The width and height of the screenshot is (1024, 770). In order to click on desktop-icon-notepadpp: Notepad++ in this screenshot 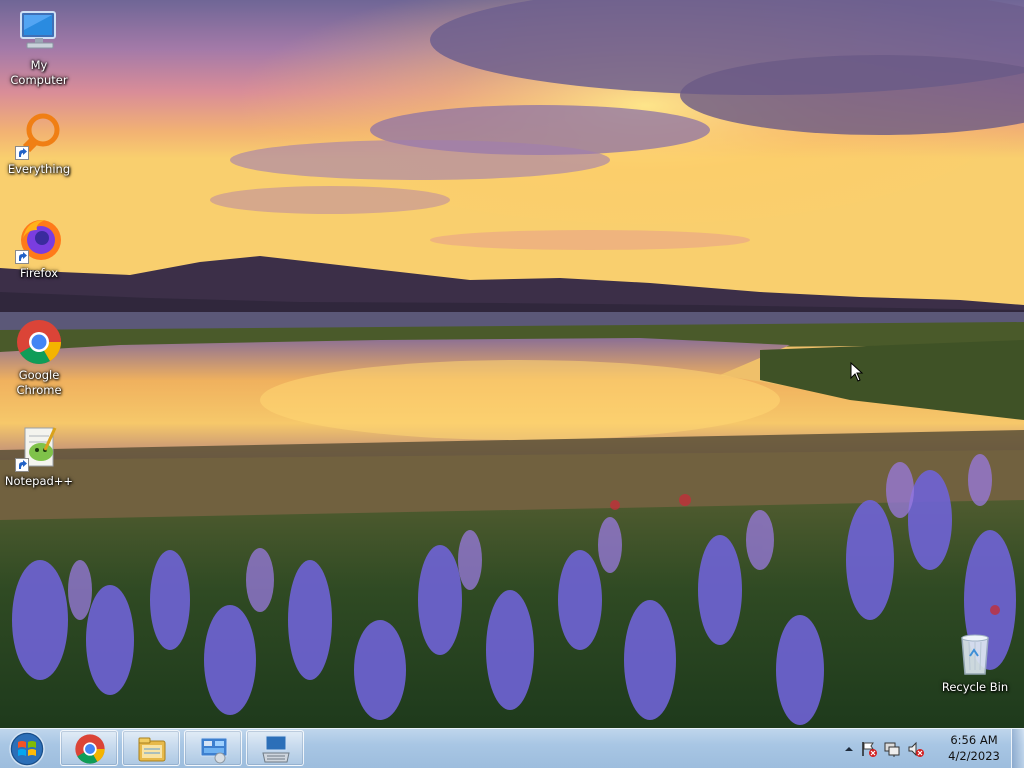, I will do `click(39, 456)`.